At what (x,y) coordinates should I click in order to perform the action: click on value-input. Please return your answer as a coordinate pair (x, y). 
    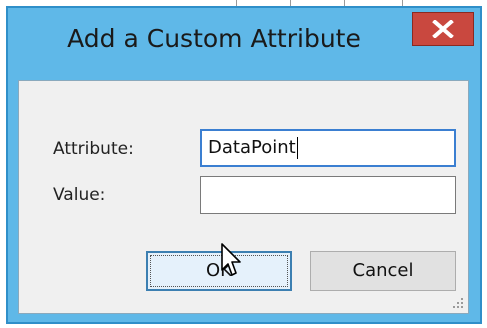
    Looking at the image, I should click on (328, 195).